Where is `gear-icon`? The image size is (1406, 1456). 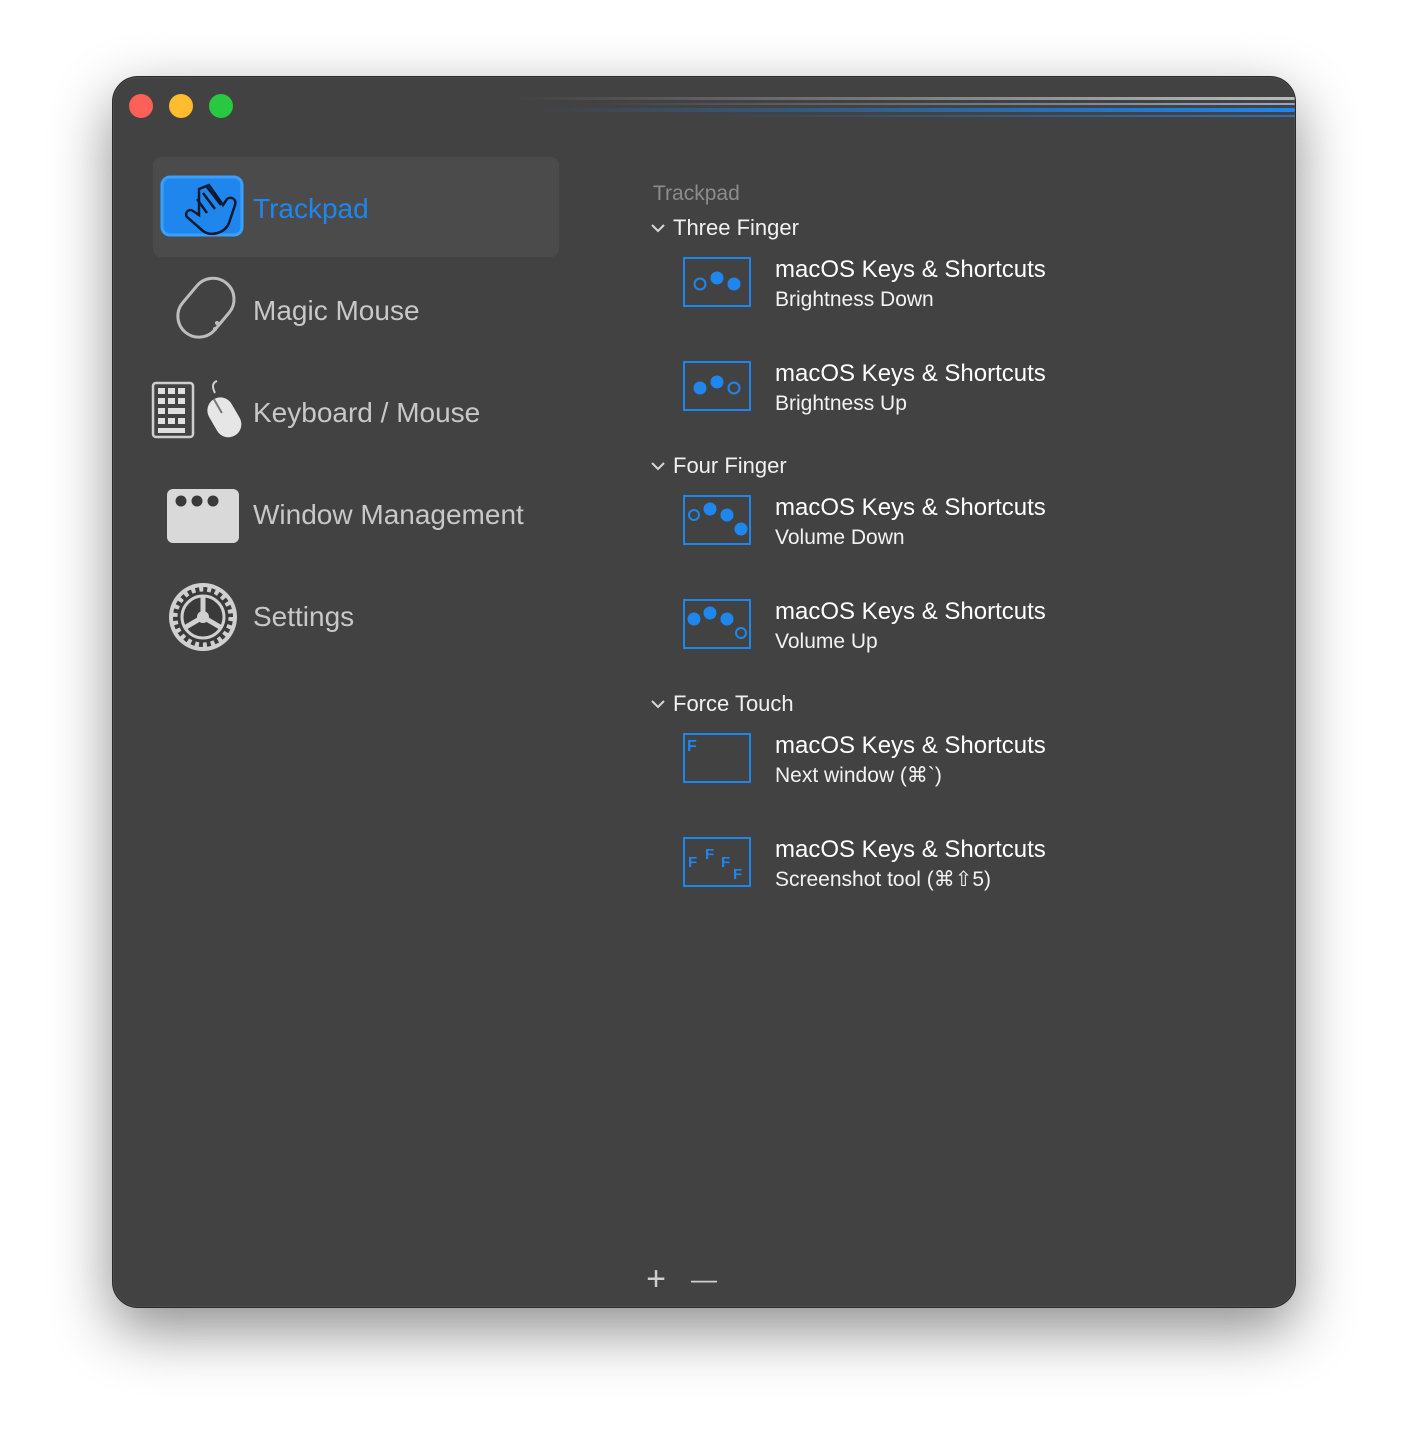 gear-icon is located at coordinates (204, 616).